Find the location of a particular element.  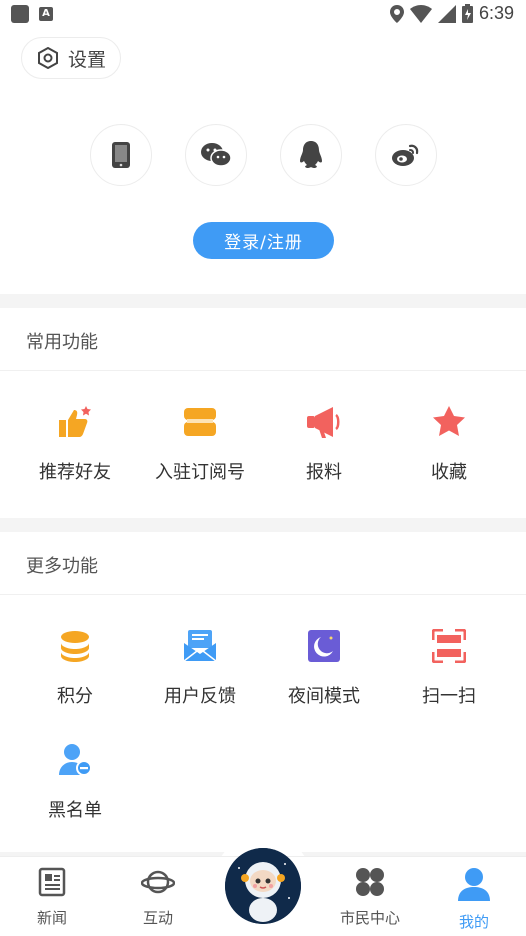

scan-item: 扫一扫 is located at coordinates (449, 667).